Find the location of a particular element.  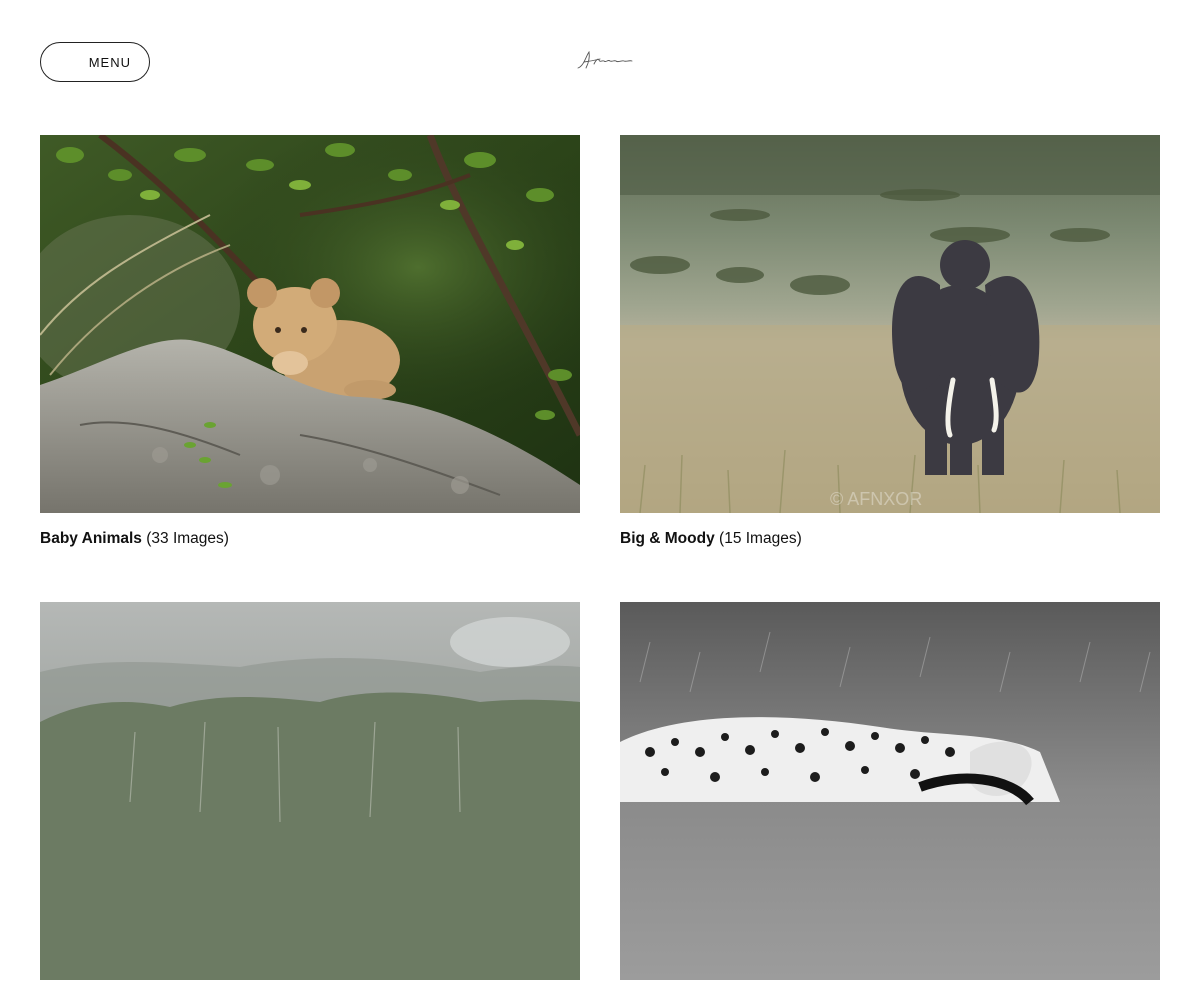

signature-logo-icon is located at coordinates (604, 61).